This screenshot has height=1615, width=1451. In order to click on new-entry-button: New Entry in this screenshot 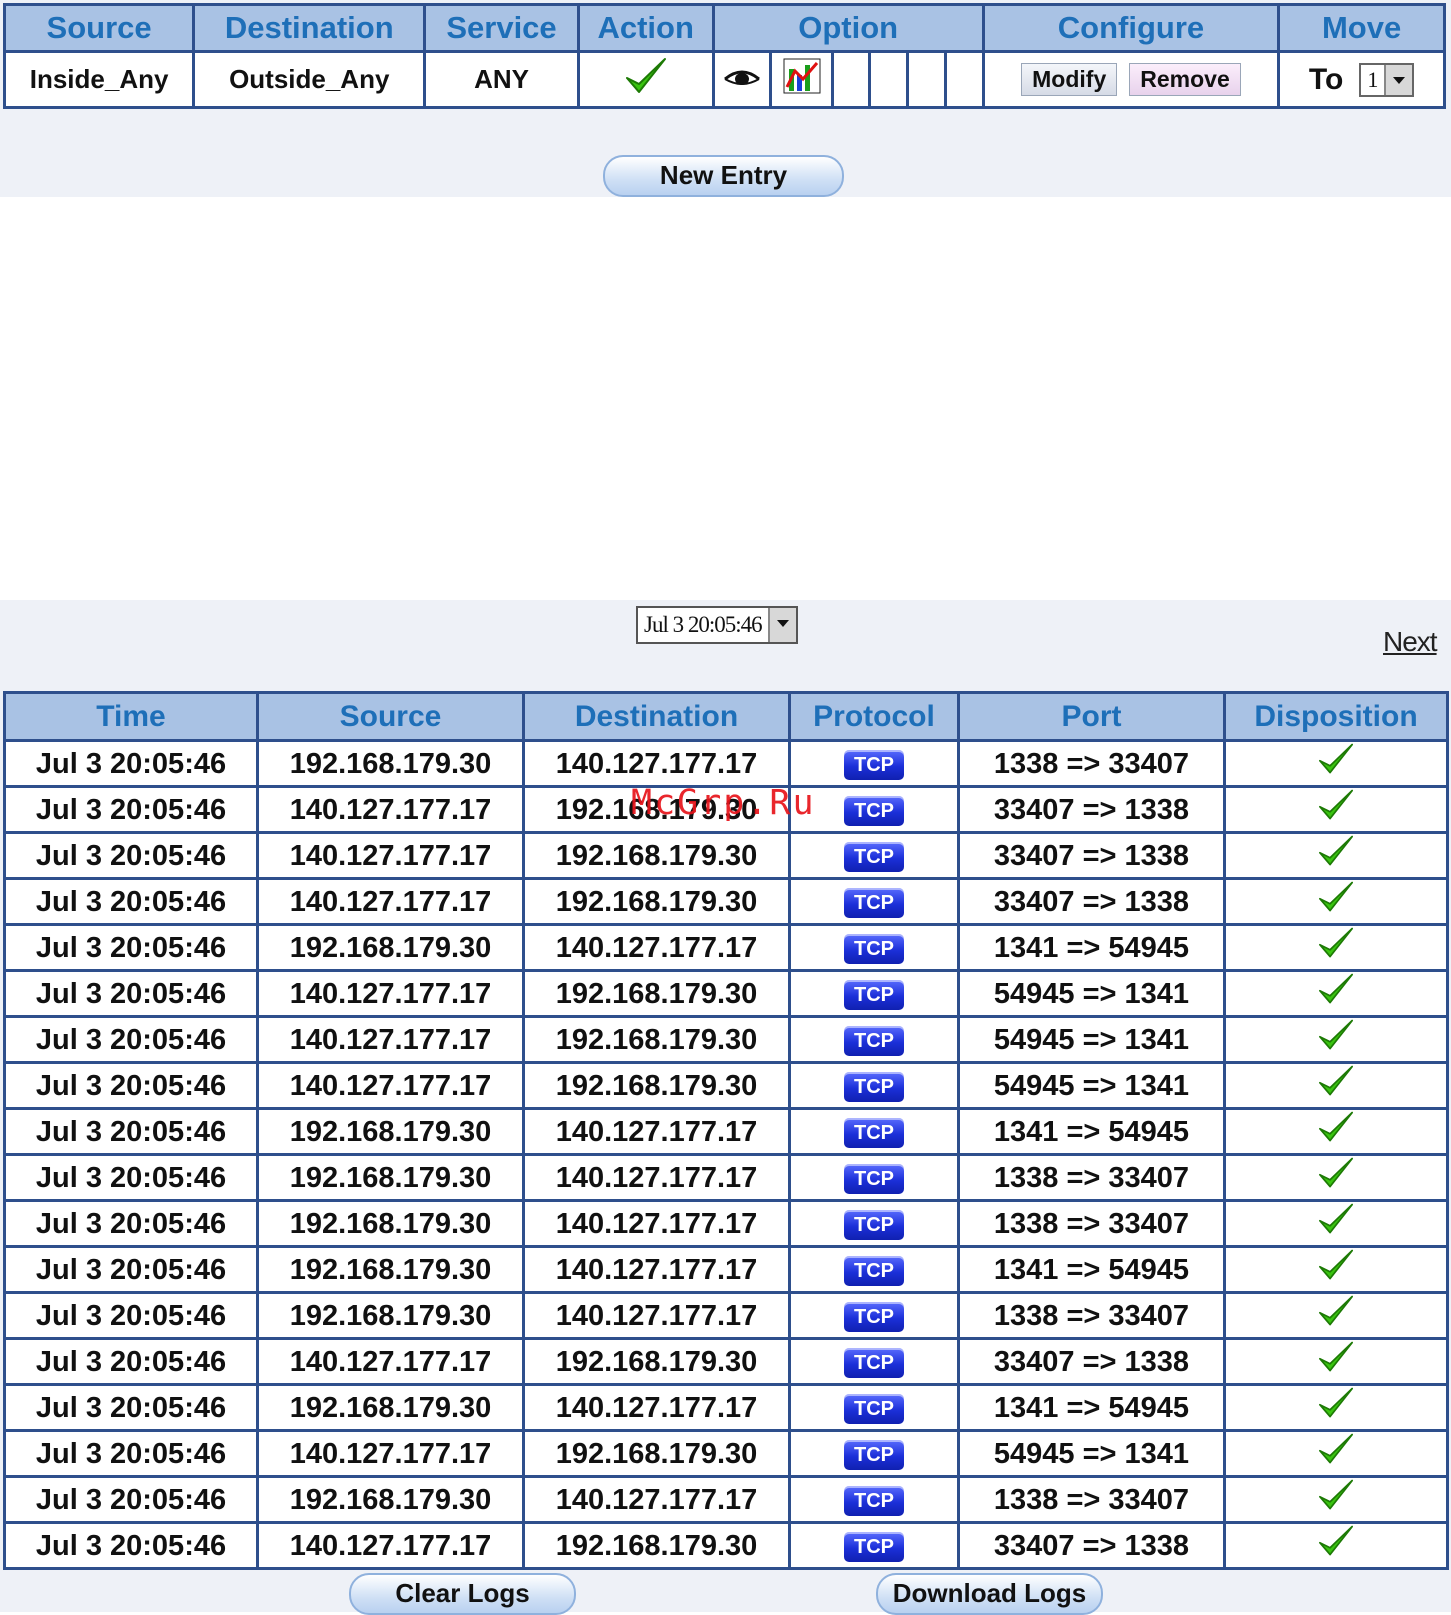, I will do `click(723, 176)`.